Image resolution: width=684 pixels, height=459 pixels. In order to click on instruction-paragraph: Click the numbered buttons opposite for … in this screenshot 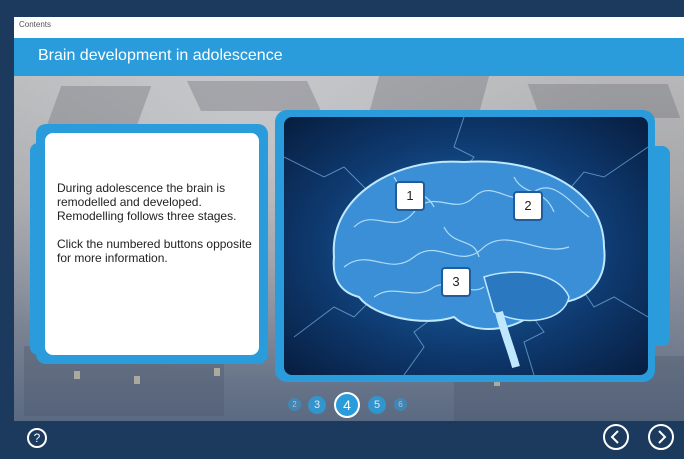, I will do `click(154, 251)`.